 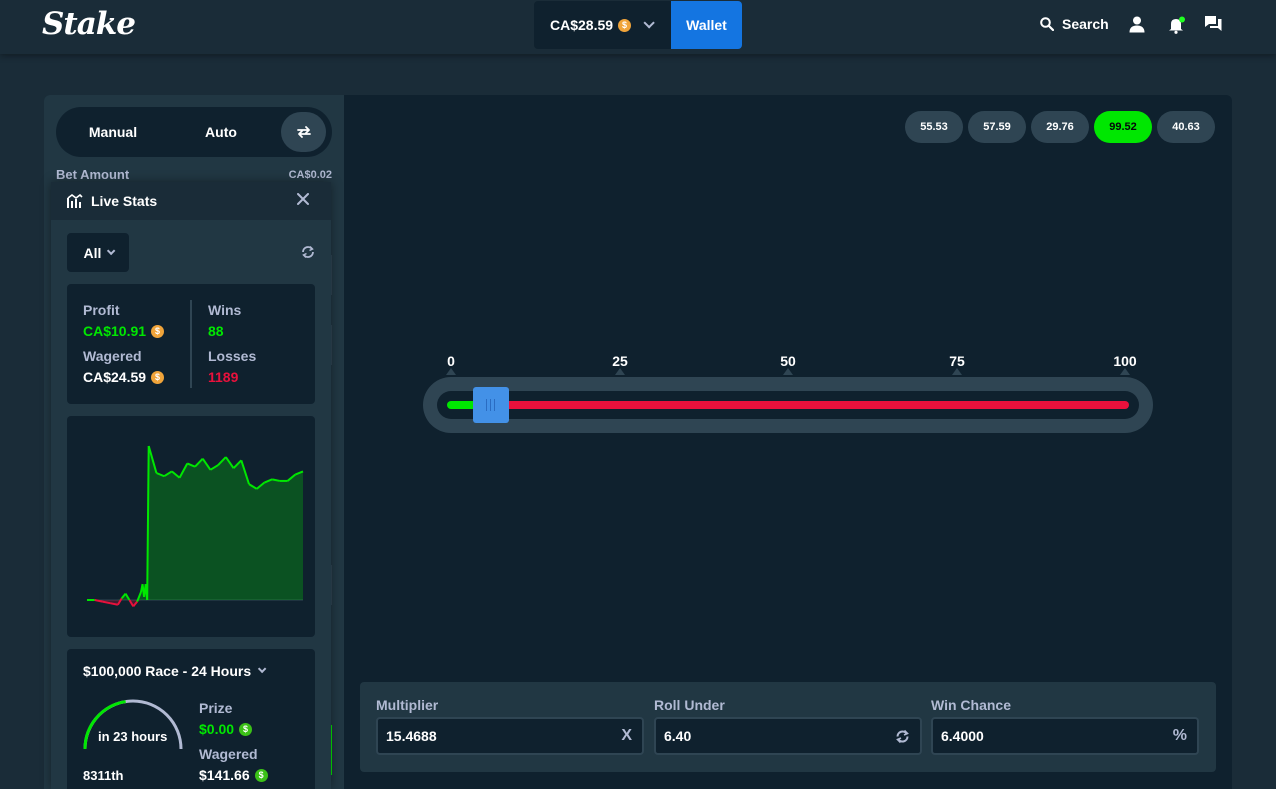 I want to click on notification-dot, so click(x=1182, y=19).